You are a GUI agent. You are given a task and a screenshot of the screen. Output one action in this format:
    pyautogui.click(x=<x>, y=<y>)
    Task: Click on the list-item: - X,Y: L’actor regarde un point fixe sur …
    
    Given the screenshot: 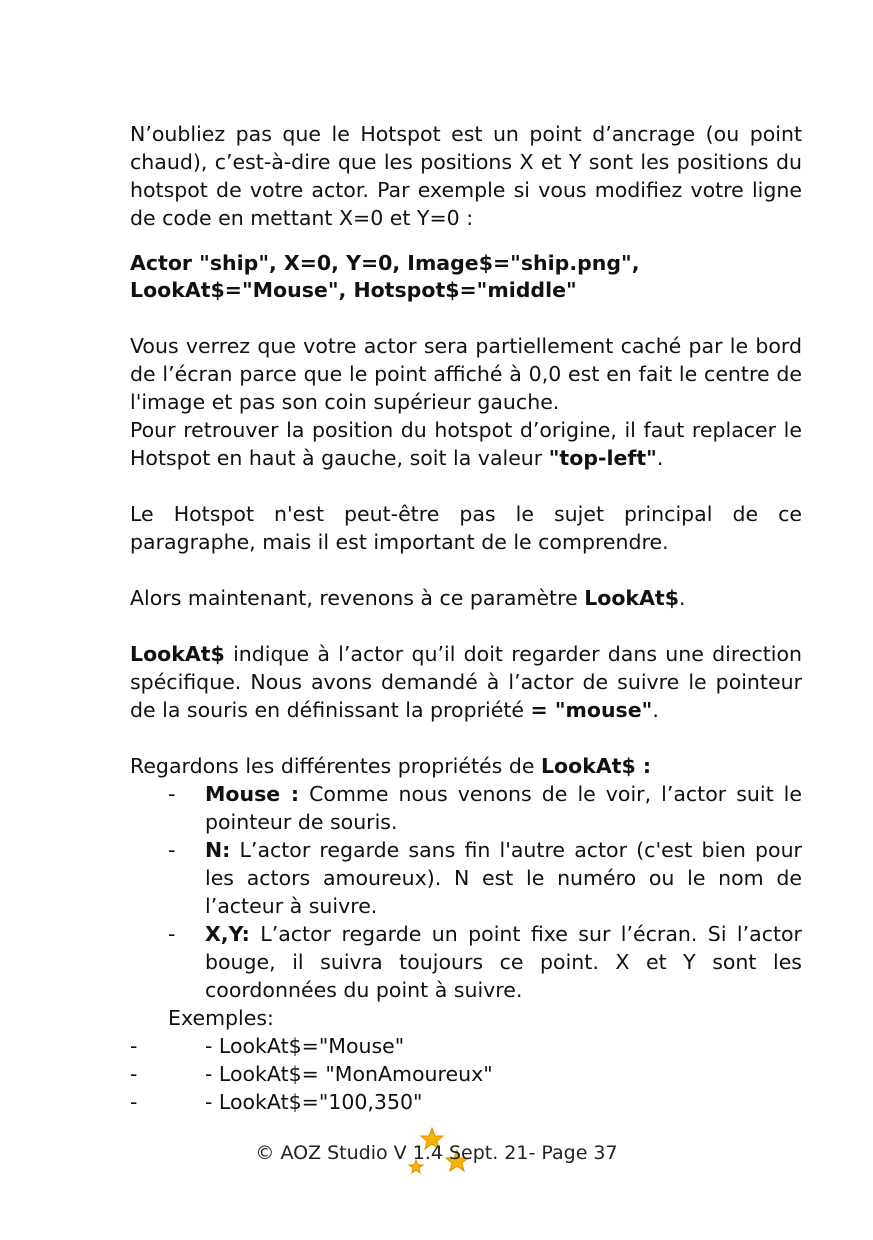 What is the action you would take?
    pyautogui.click(x=485, y=962)
    